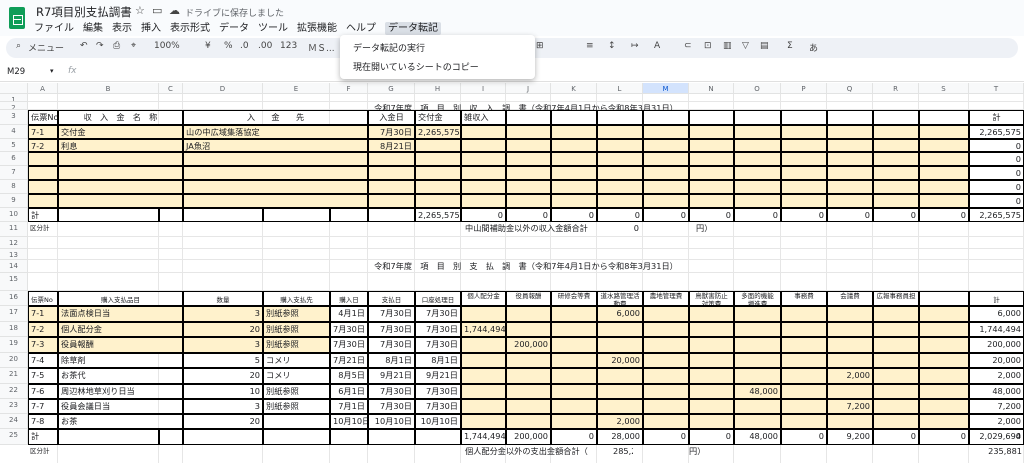 This screenshot has width=1024, height=463. Describe the element at coordinates (996, 406) in the screenshot. I see `pay-row-total: 7,200` at that location.